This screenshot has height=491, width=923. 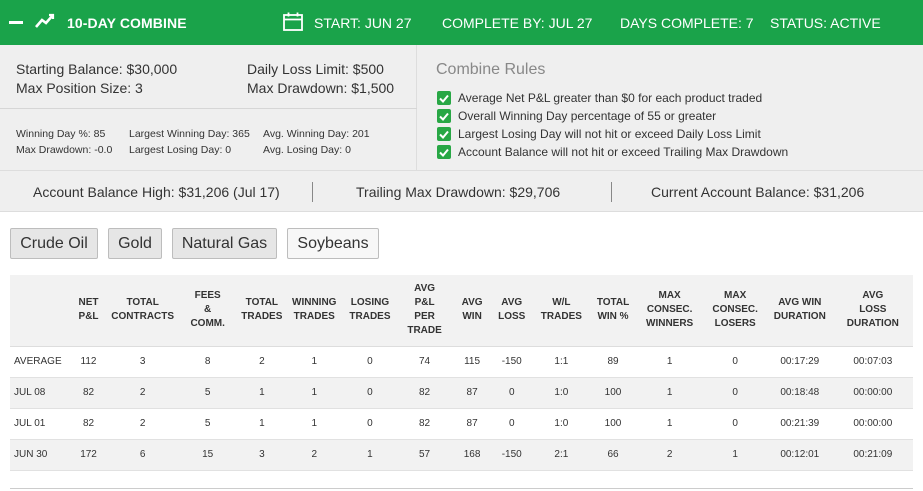 What do you see at coordinates (799, 393) in the screenshot?
I see `table-cell: 00:18:48` at bounding box center [799, 393].